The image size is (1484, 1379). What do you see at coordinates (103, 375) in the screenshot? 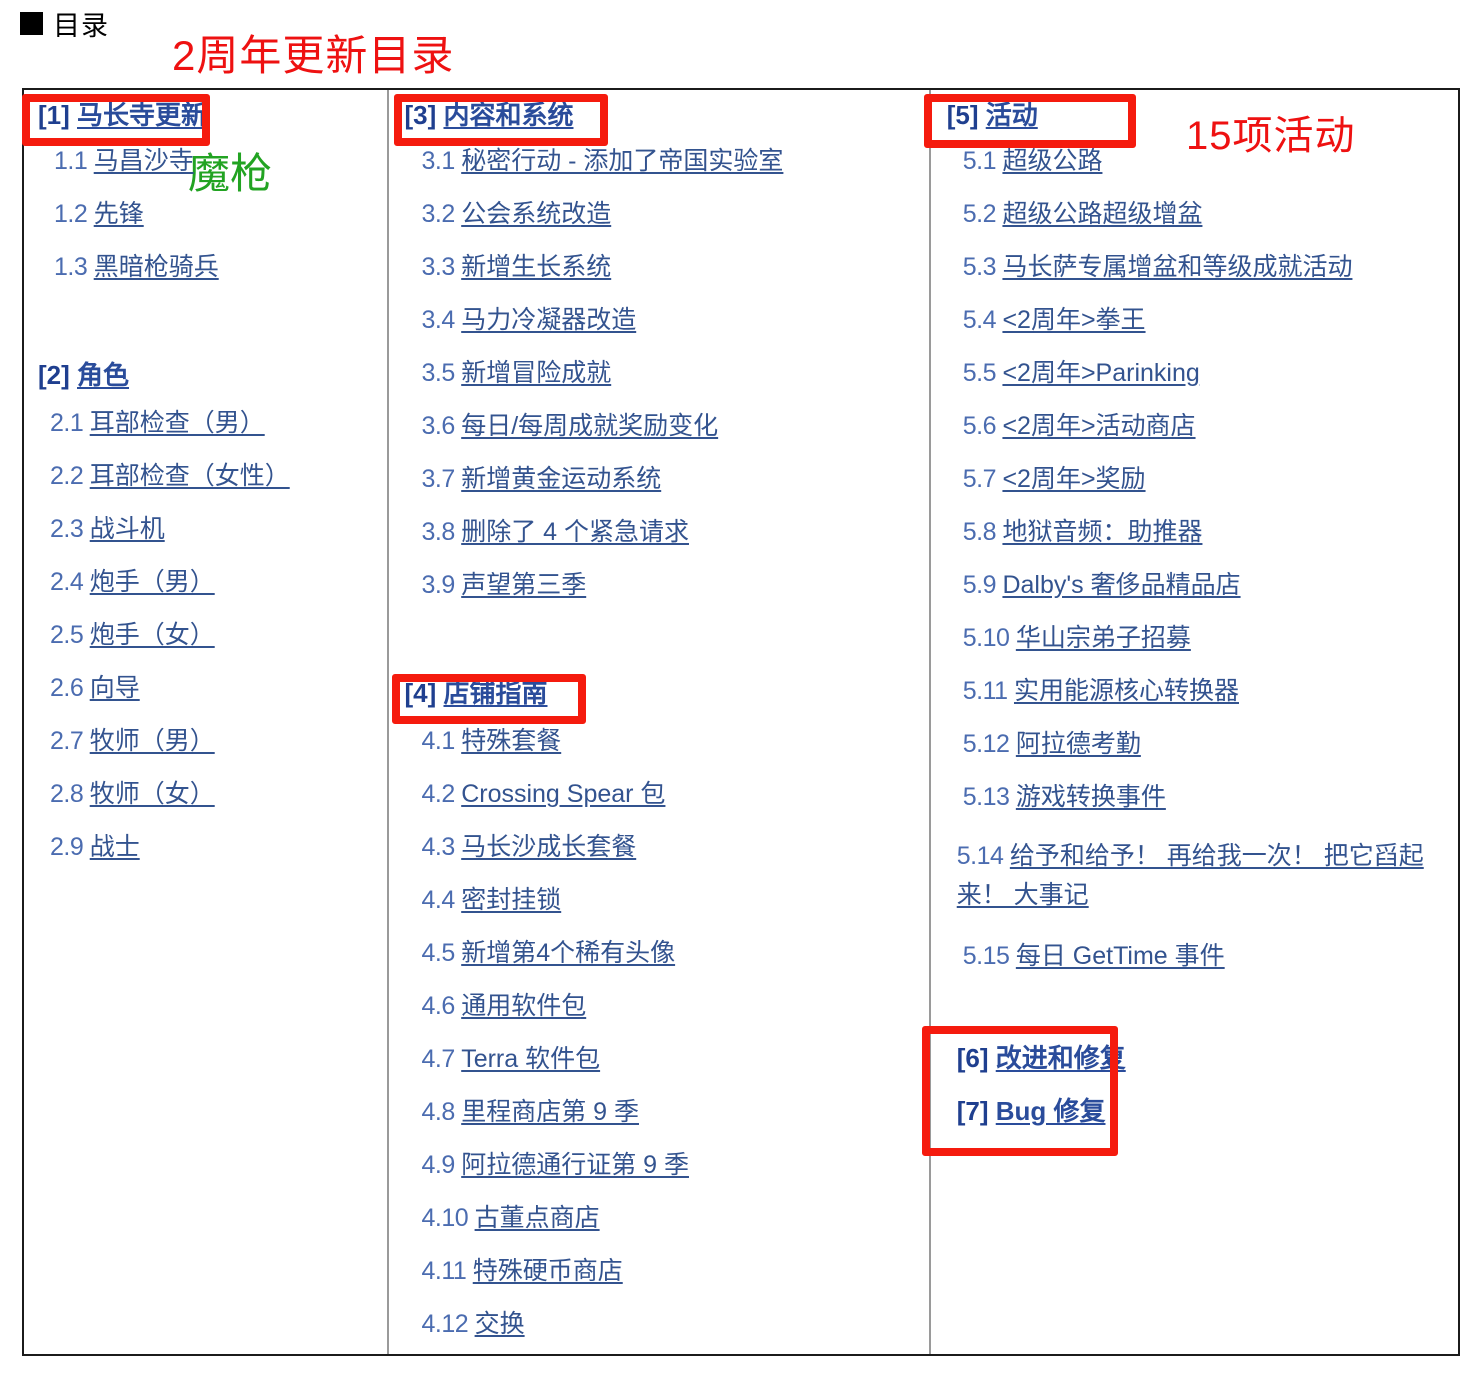
I see `section-link: 角色` at bounding box center [103, 375].